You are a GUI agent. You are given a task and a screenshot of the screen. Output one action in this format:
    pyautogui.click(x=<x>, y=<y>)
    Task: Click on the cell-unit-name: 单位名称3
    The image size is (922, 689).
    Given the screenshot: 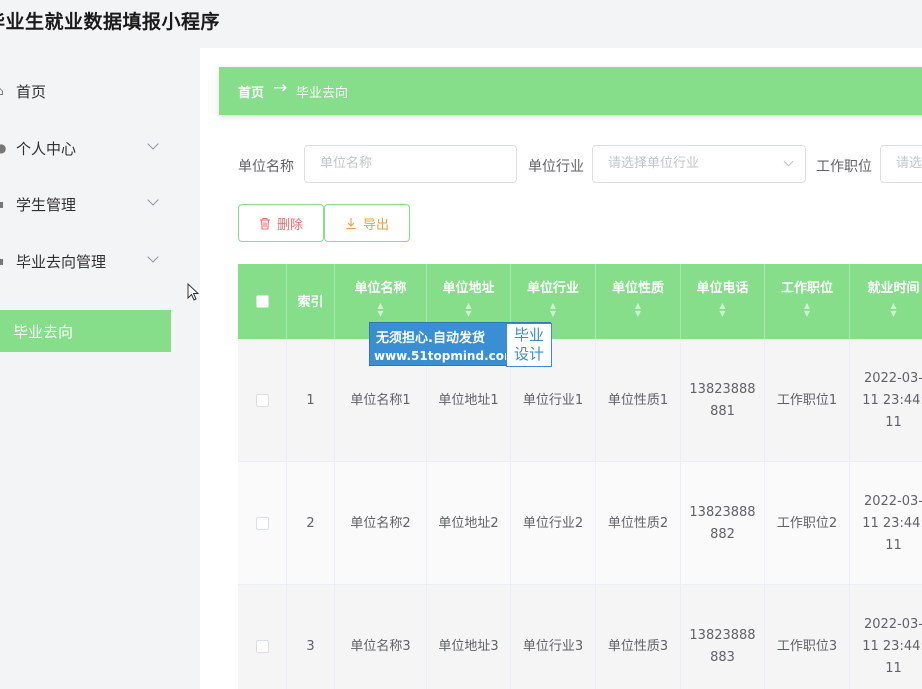 What is the action you would take?
    pyautogui.click(x=381, y=637)
    